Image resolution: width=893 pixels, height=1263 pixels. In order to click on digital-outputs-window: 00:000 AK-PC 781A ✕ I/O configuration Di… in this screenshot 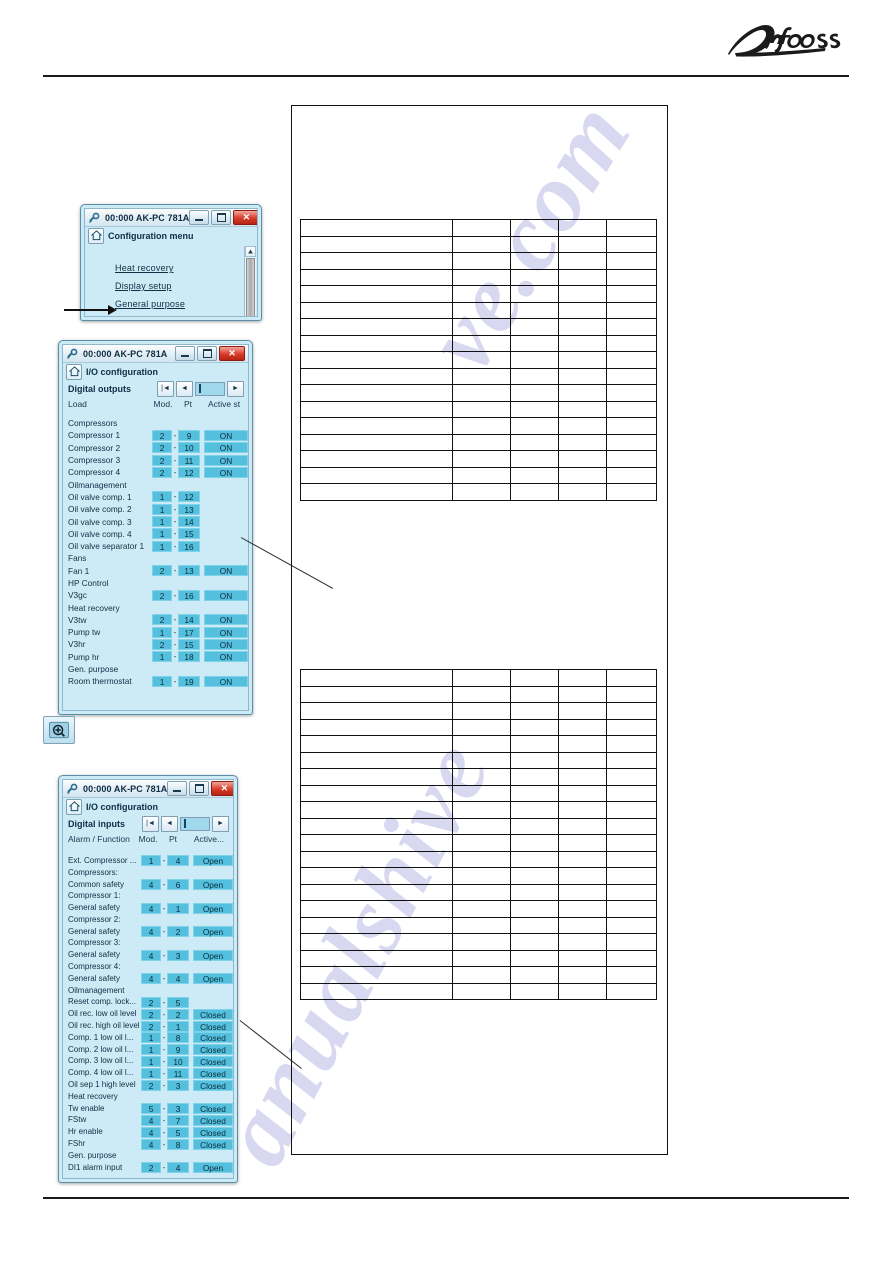, I will do `click(155, 527)`.